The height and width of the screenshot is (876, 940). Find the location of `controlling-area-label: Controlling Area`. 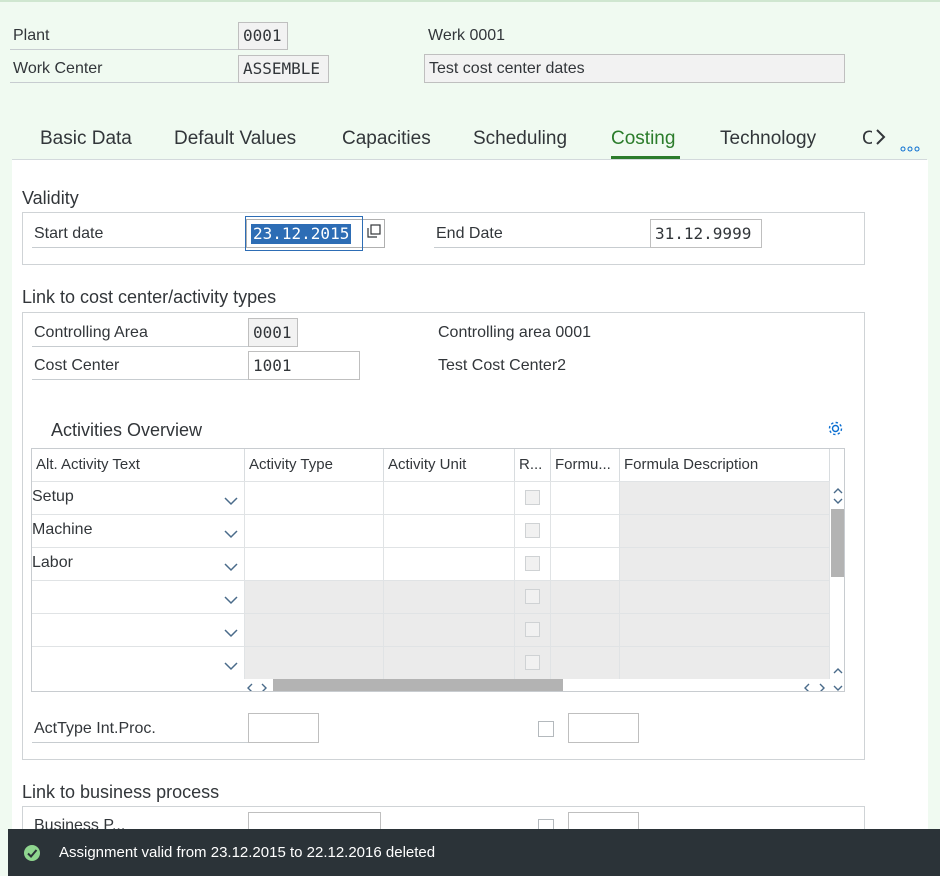

controlling-area-label: Controlling Area is located at coordinates (91, 332).